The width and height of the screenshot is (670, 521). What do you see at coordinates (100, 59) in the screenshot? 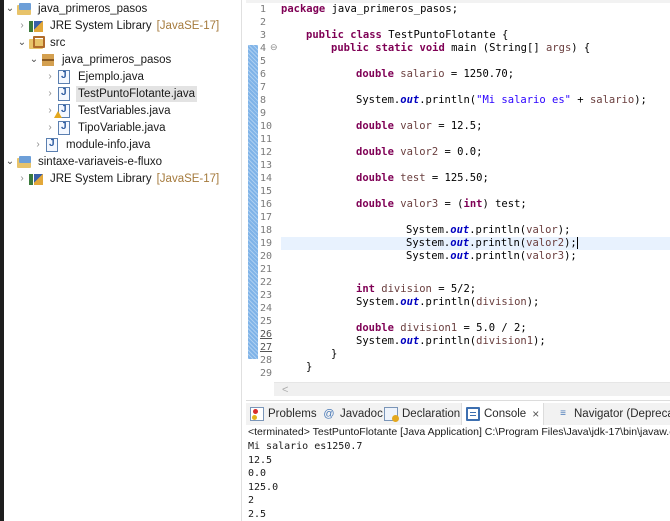
I see `tree-item-package: ⌄ java_primeros_pasos` at bounding box center [100, 59].